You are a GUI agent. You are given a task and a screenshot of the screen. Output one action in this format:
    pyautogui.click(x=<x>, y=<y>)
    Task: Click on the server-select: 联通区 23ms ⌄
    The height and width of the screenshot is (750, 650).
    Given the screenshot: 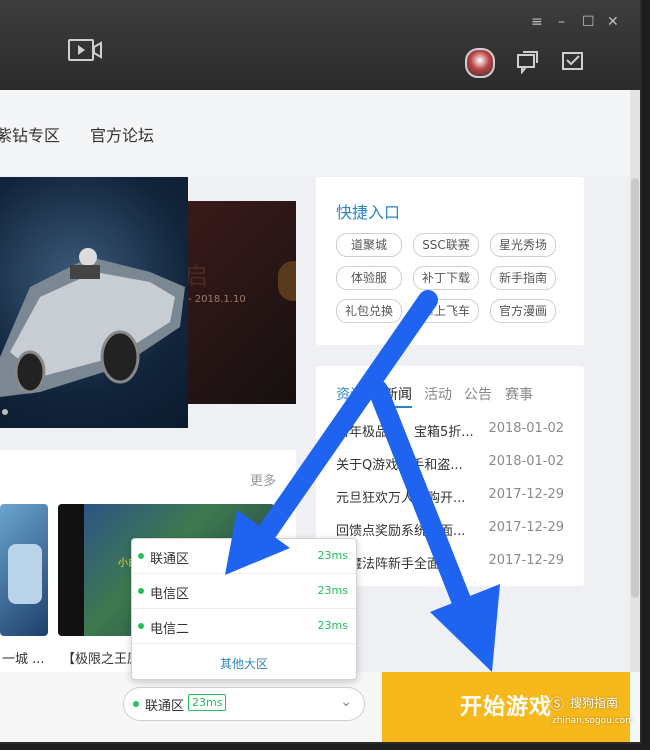 What is the action you would take?
    pyautogui.click(x=244, y=704)
    